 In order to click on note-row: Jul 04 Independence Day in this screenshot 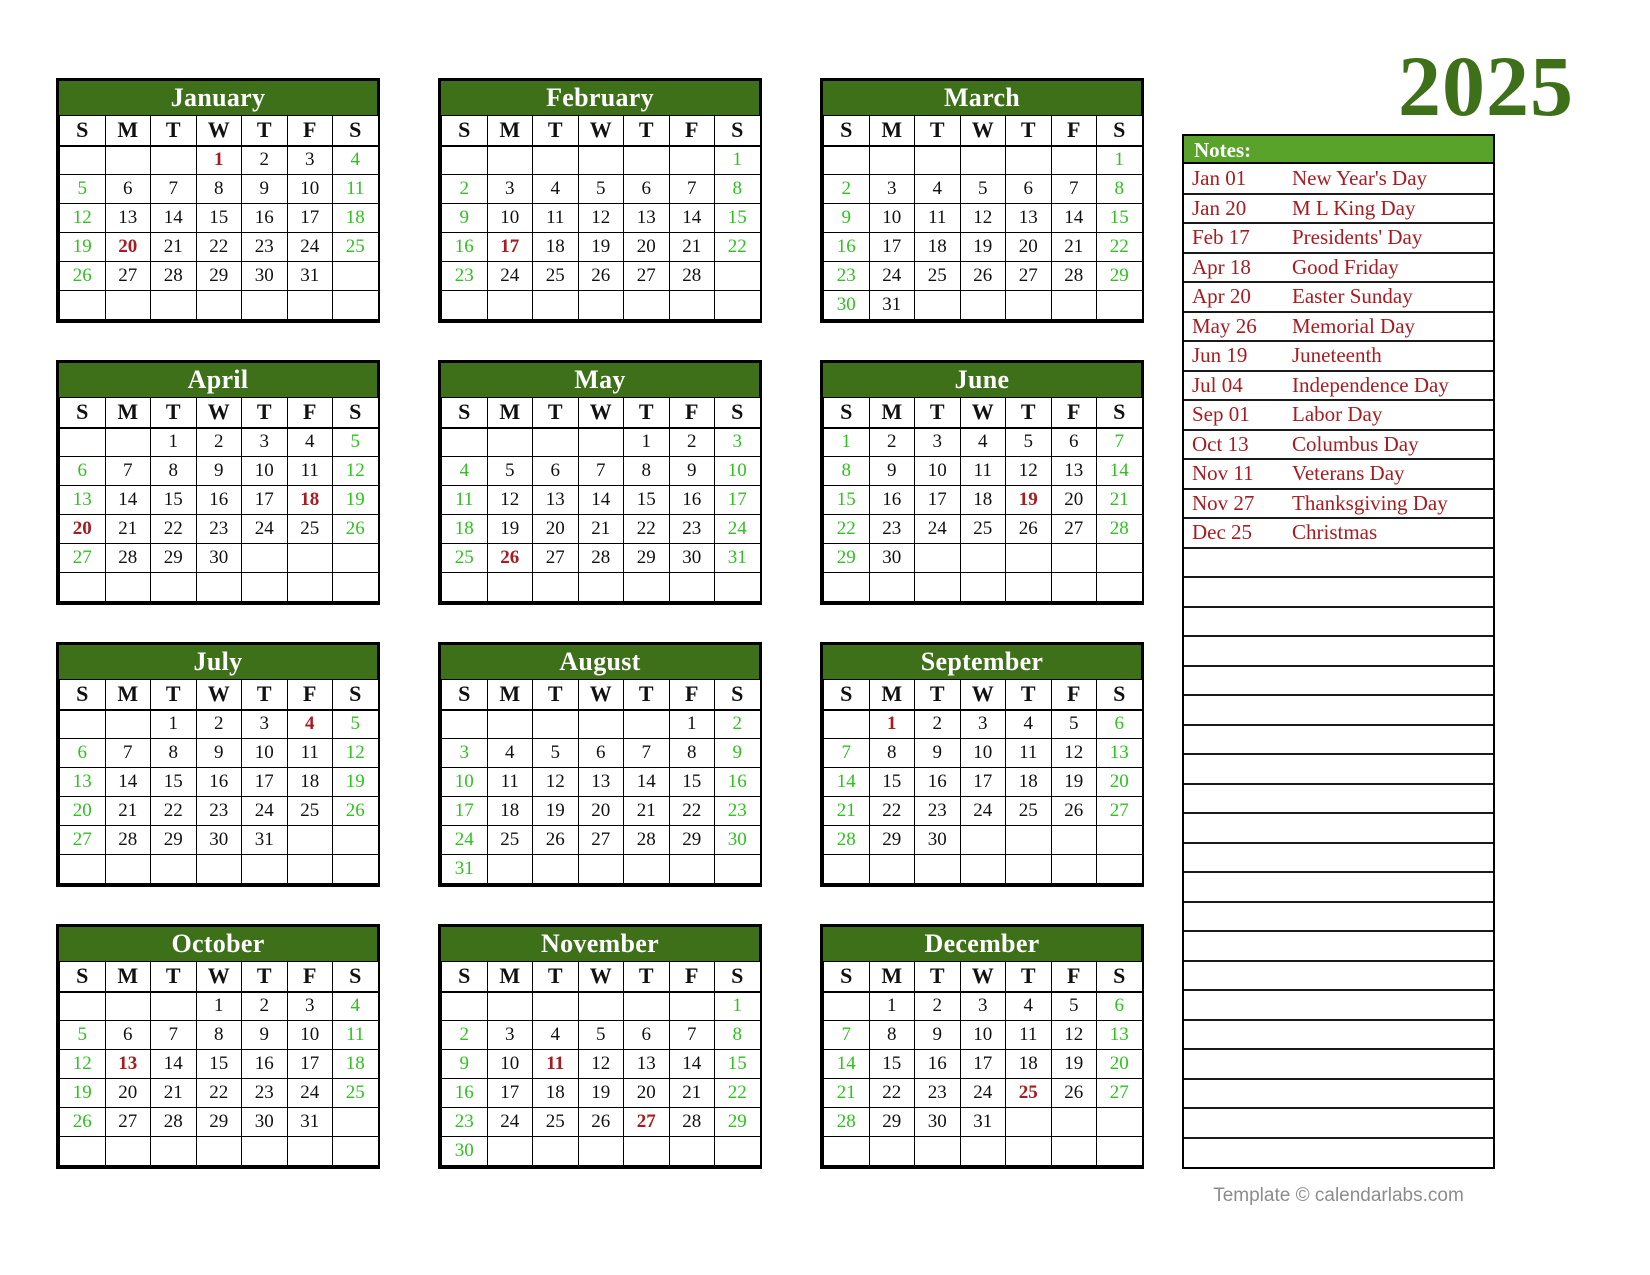, I will do `click(1338, 385)`.